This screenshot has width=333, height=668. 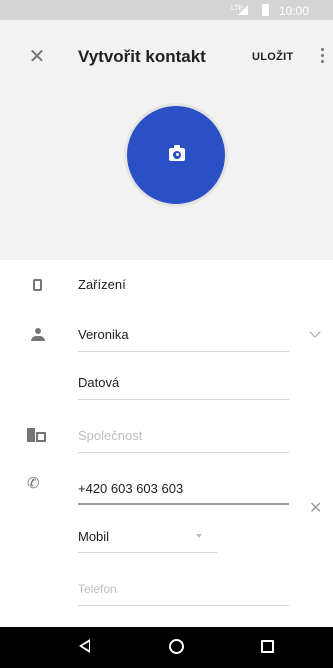 What do you see at coordinates (103, 334) in the screenshot?
I see `first-name-field: Veronika` at bounding box center [103, 334].